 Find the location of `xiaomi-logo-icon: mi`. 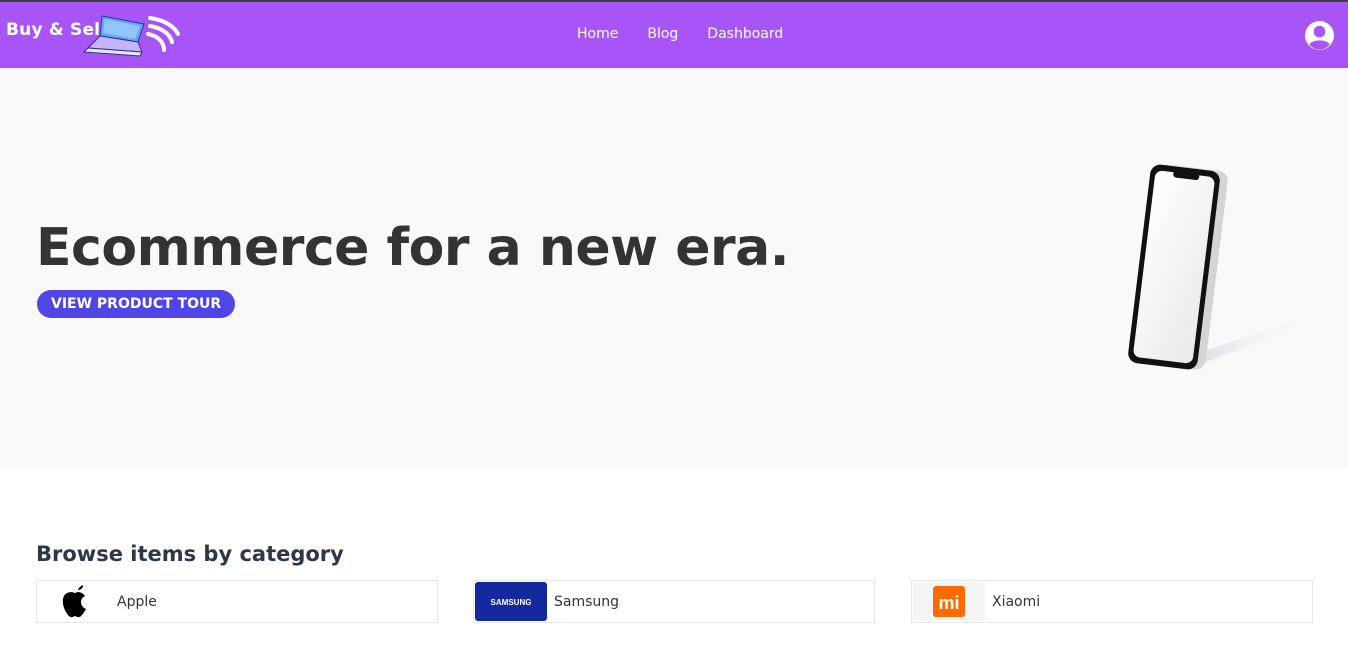

xiaomi-logo-icon: mi is located at coordinates (949, 601).